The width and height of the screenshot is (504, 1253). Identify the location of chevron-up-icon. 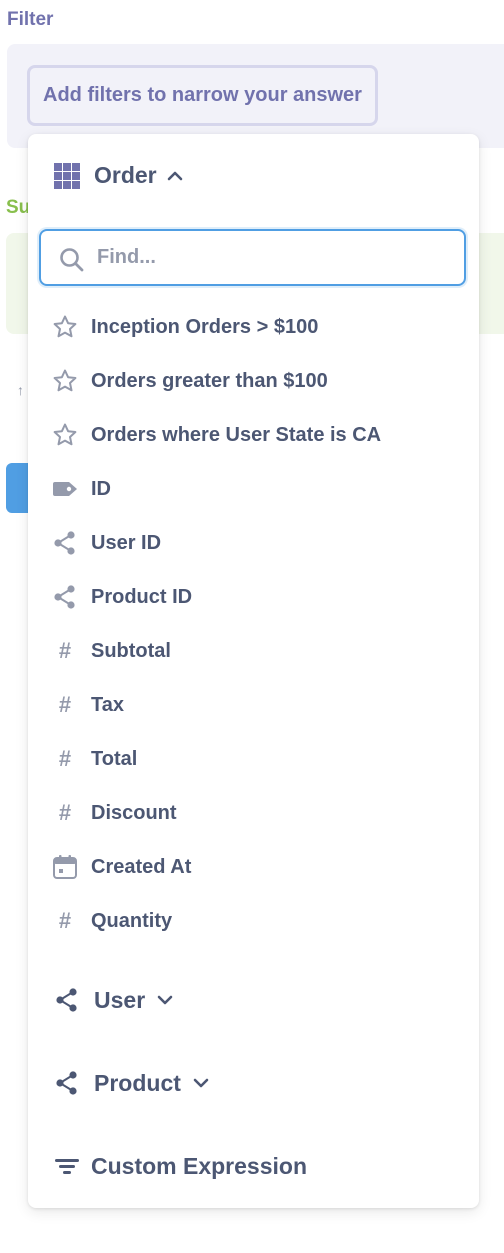
(175, 176).